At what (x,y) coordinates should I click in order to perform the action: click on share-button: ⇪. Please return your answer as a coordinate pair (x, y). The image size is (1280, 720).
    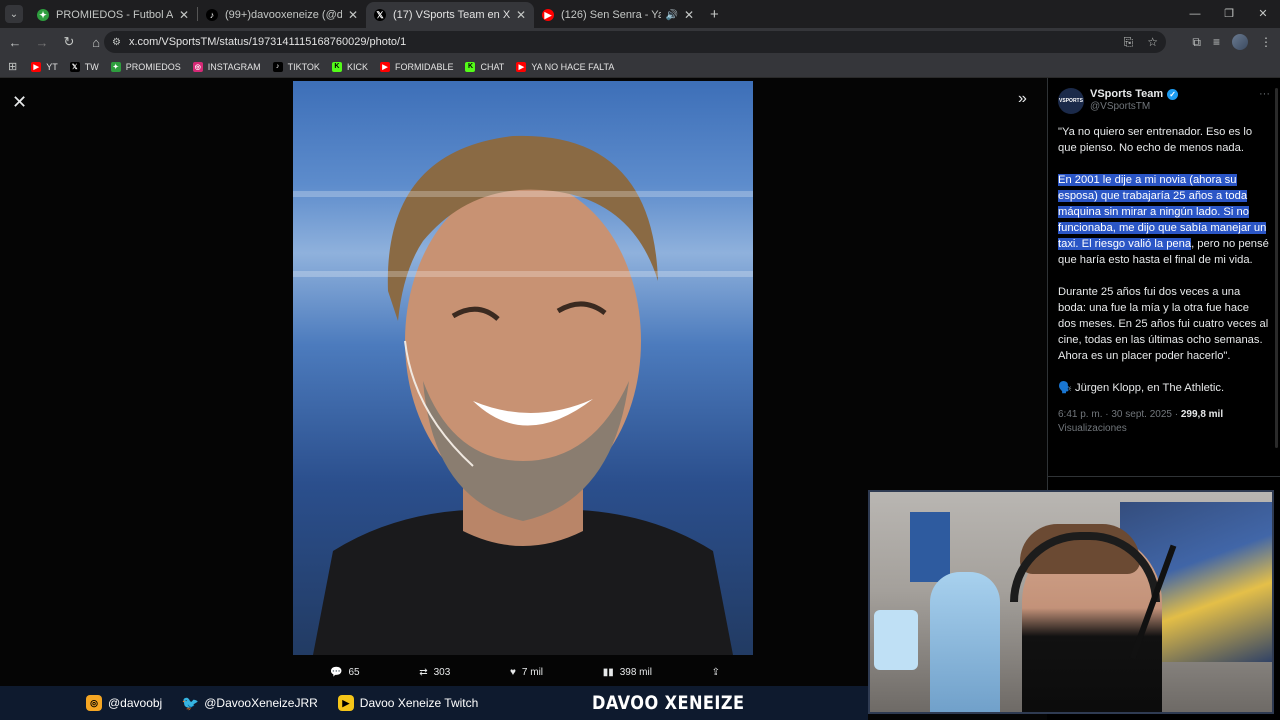
    Looking at the image, I should click on (716, 672).